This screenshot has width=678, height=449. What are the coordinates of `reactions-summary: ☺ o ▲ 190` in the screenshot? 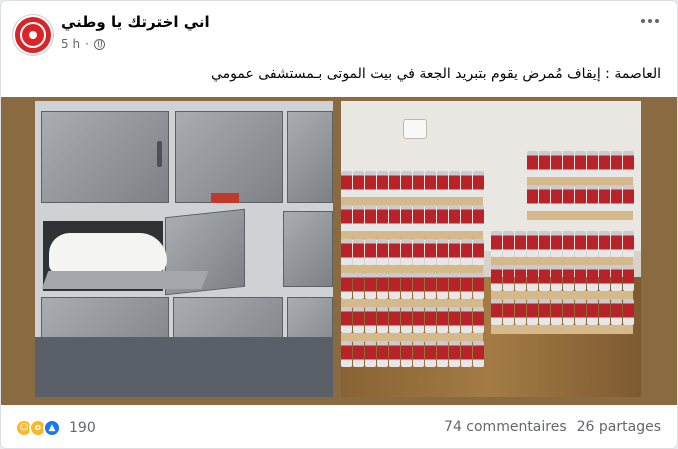 It's located at (55, 428).